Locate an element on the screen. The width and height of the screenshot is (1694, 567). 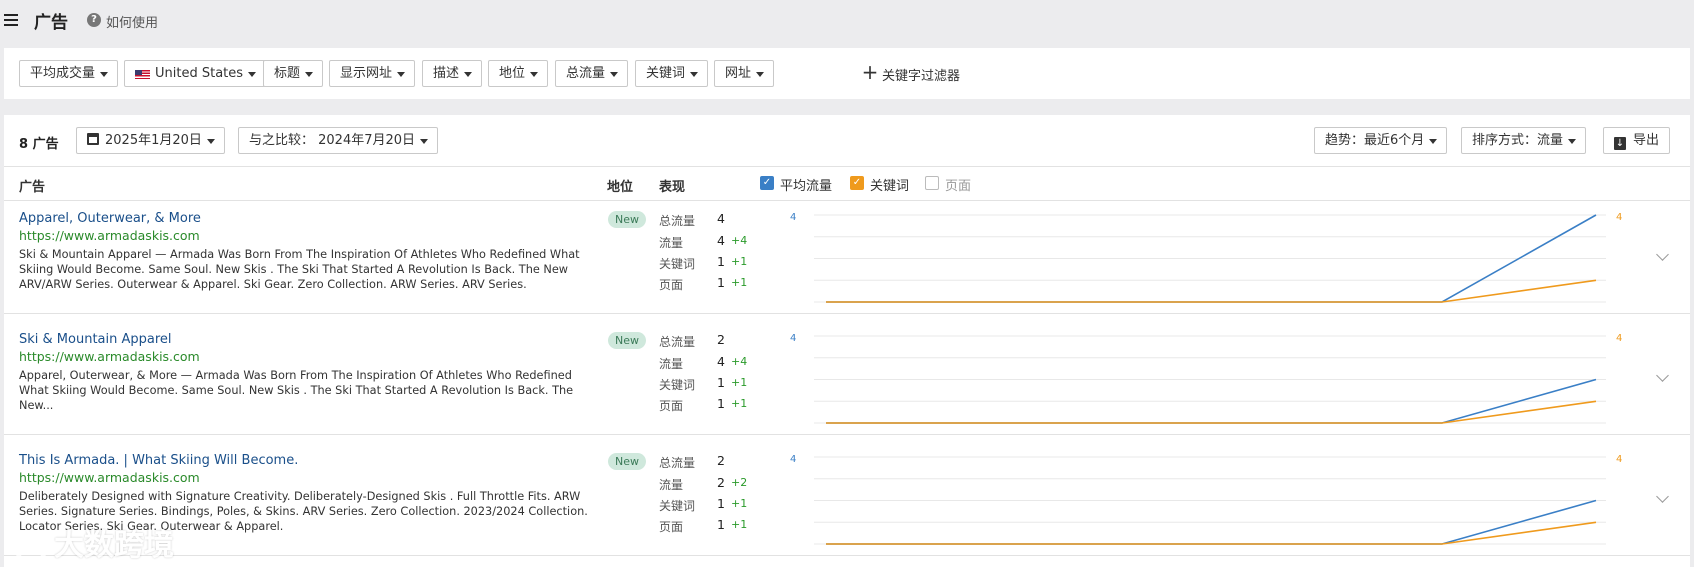
legend-keywords-label: 关键词 is located at coordinates (890, 186).